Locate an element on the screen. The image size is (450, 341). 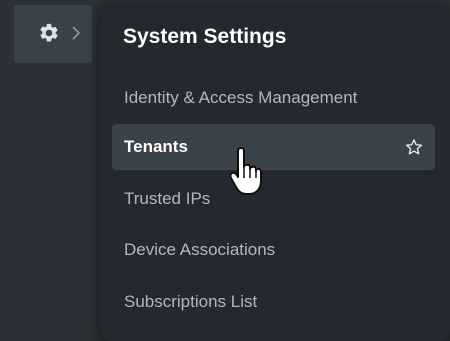
menu-item-trusted-ips: Trusted IPs is located at coordinates (273, 199).